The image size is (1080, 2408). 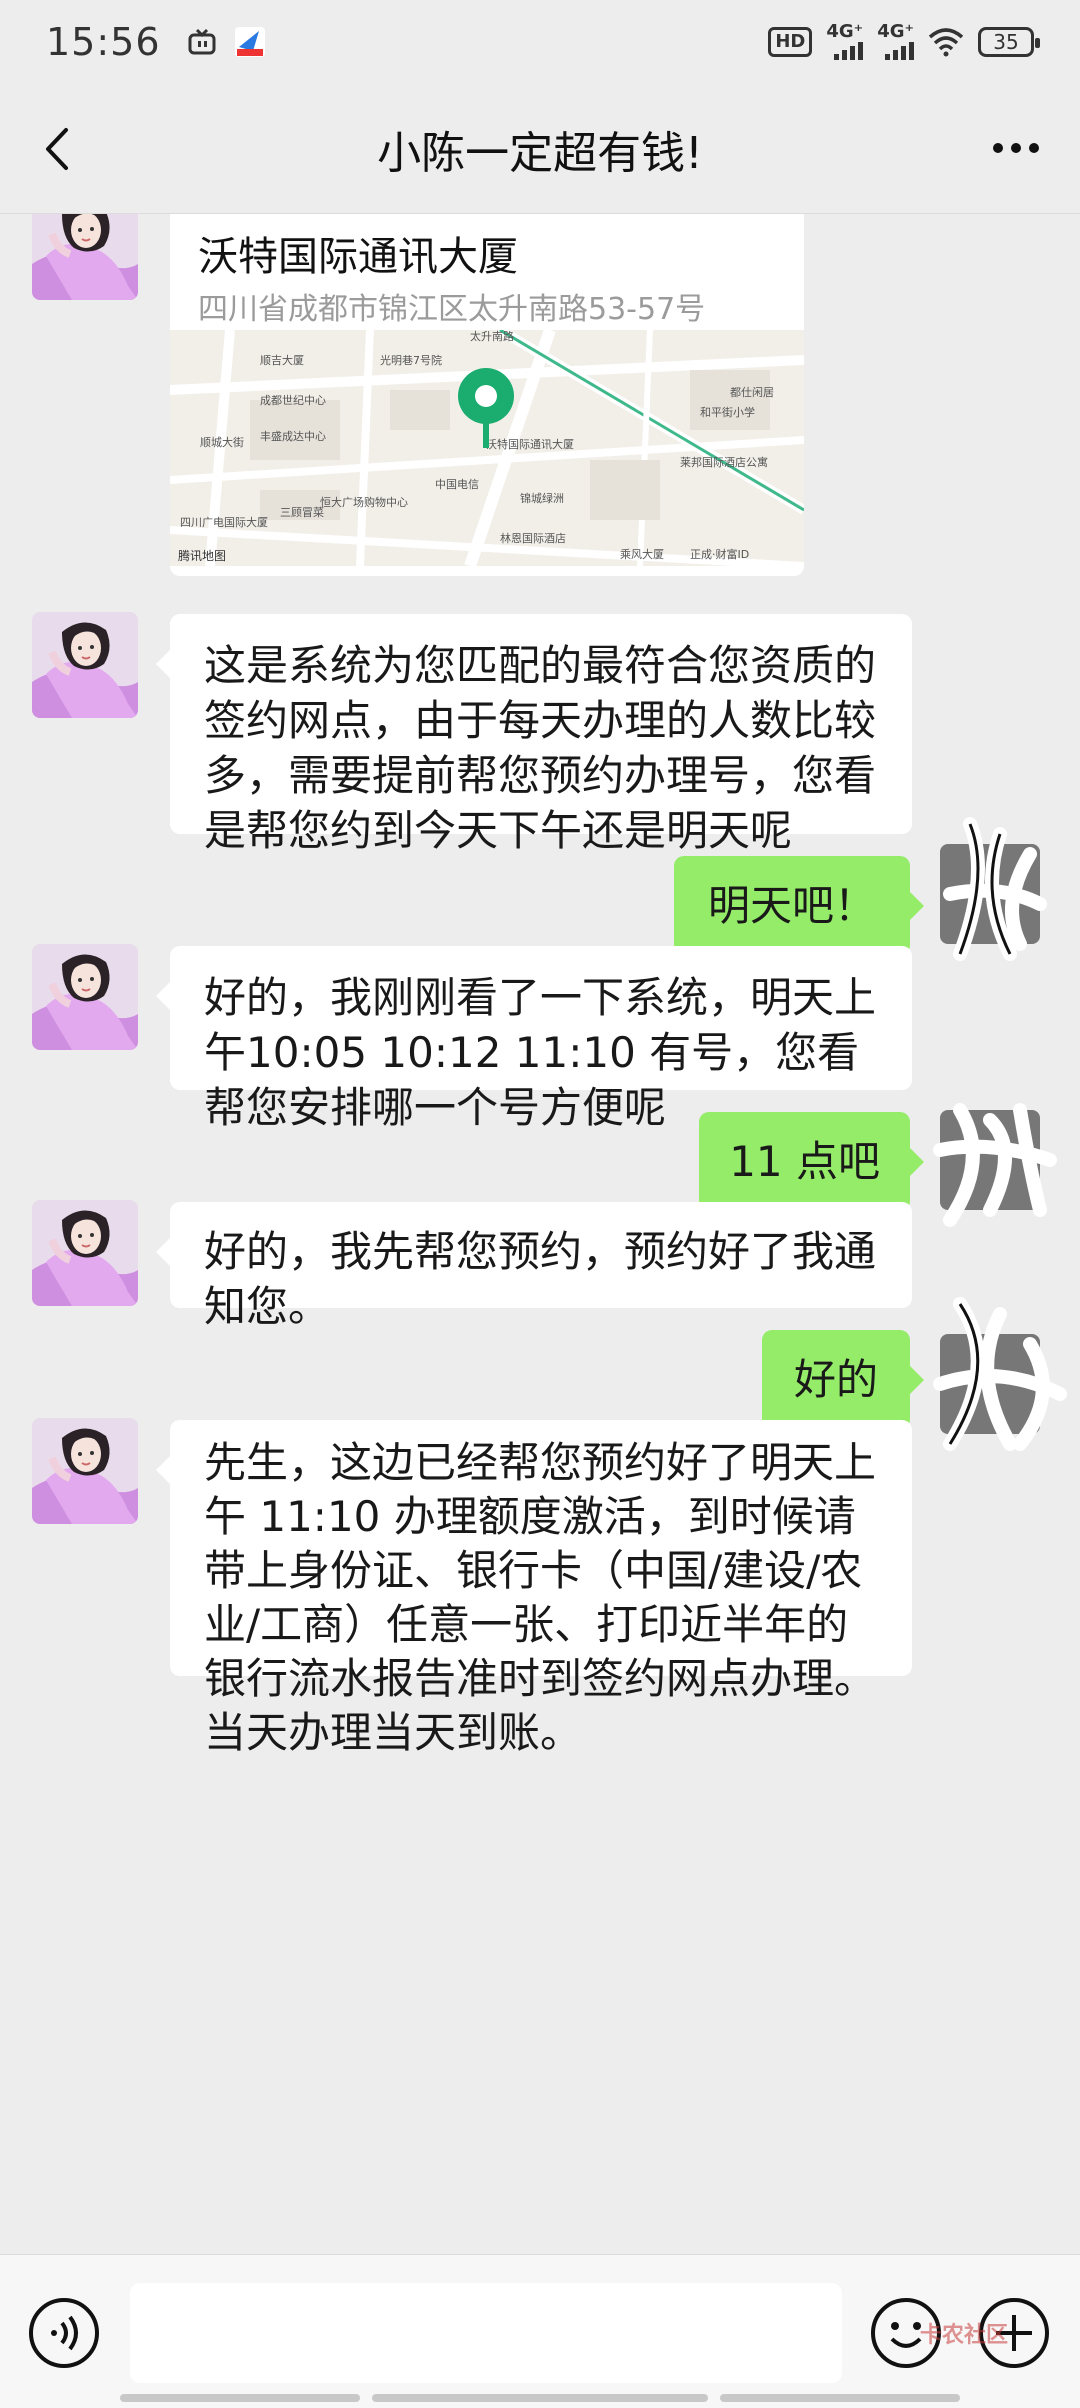 What do you see at coordinates (452, 309) in the screenshot?
I see `location-address: 四川省成都市锦江区太升南路53-57号` at bounding box center [452, 309].